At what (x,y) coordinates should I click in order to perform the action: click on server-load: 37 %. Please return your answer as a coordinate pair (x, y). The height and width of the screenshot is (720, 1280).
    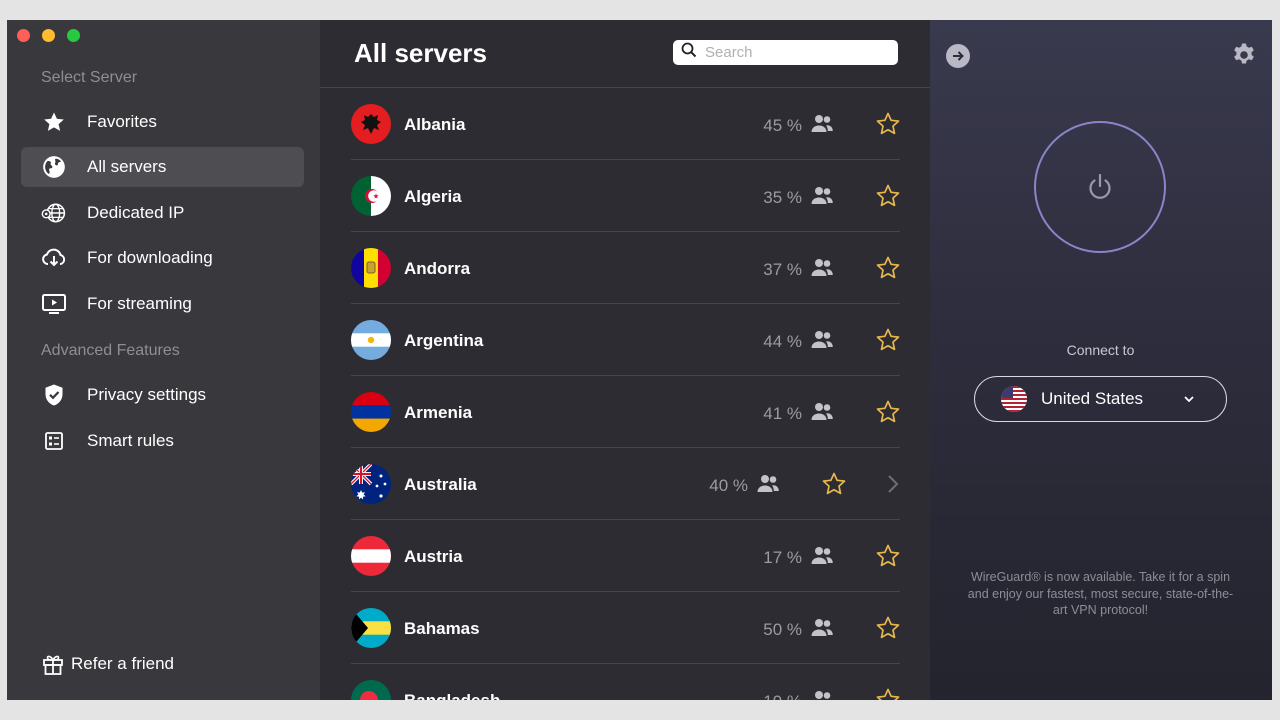
    Looking at the image, I should click on (782, 269).